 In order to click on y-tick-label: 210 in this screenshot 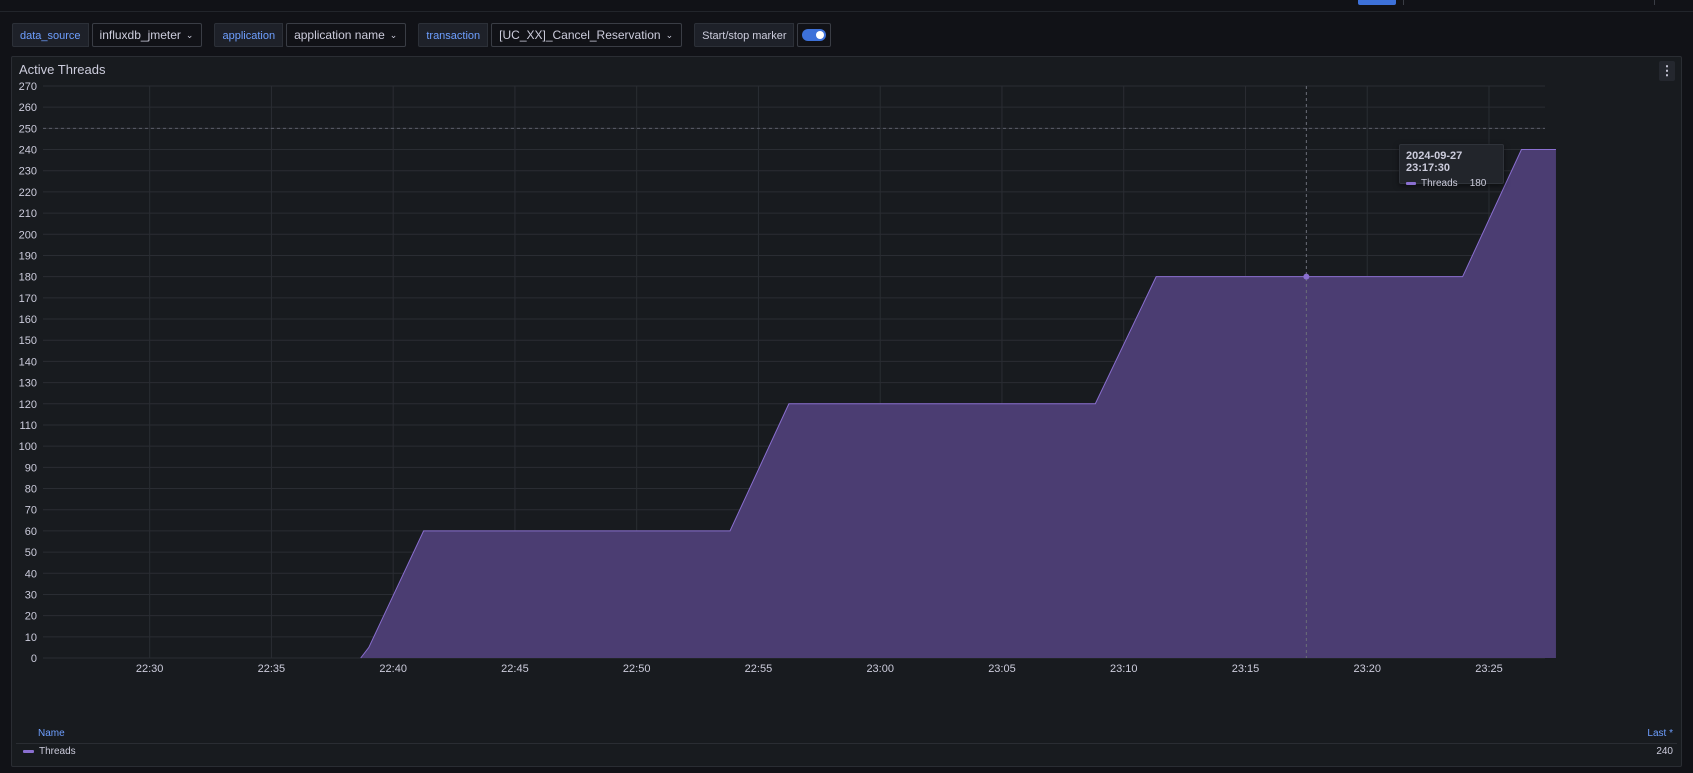, I will do `click(28, 214)`.